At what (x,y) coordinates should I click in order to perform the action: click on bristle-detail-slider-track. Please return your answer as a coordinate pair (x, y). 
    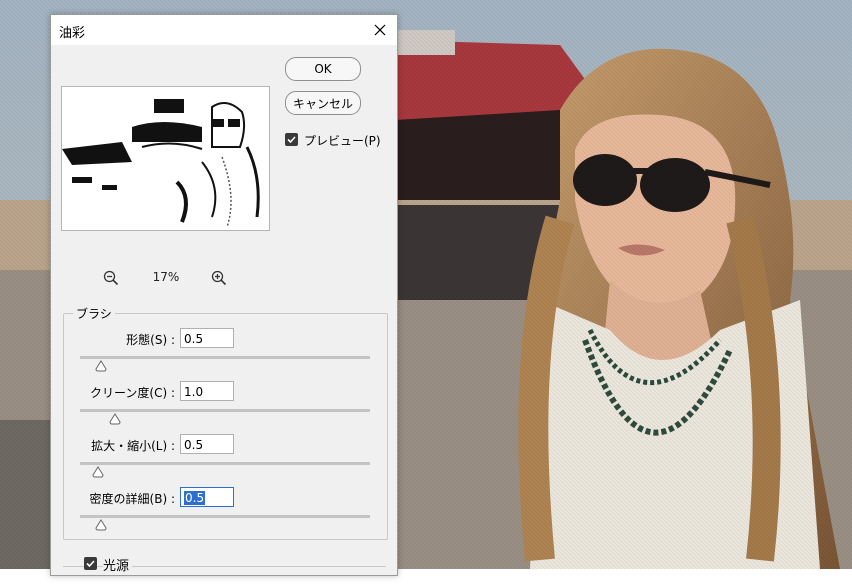
    Looking at the image, I should click on (225, 516).